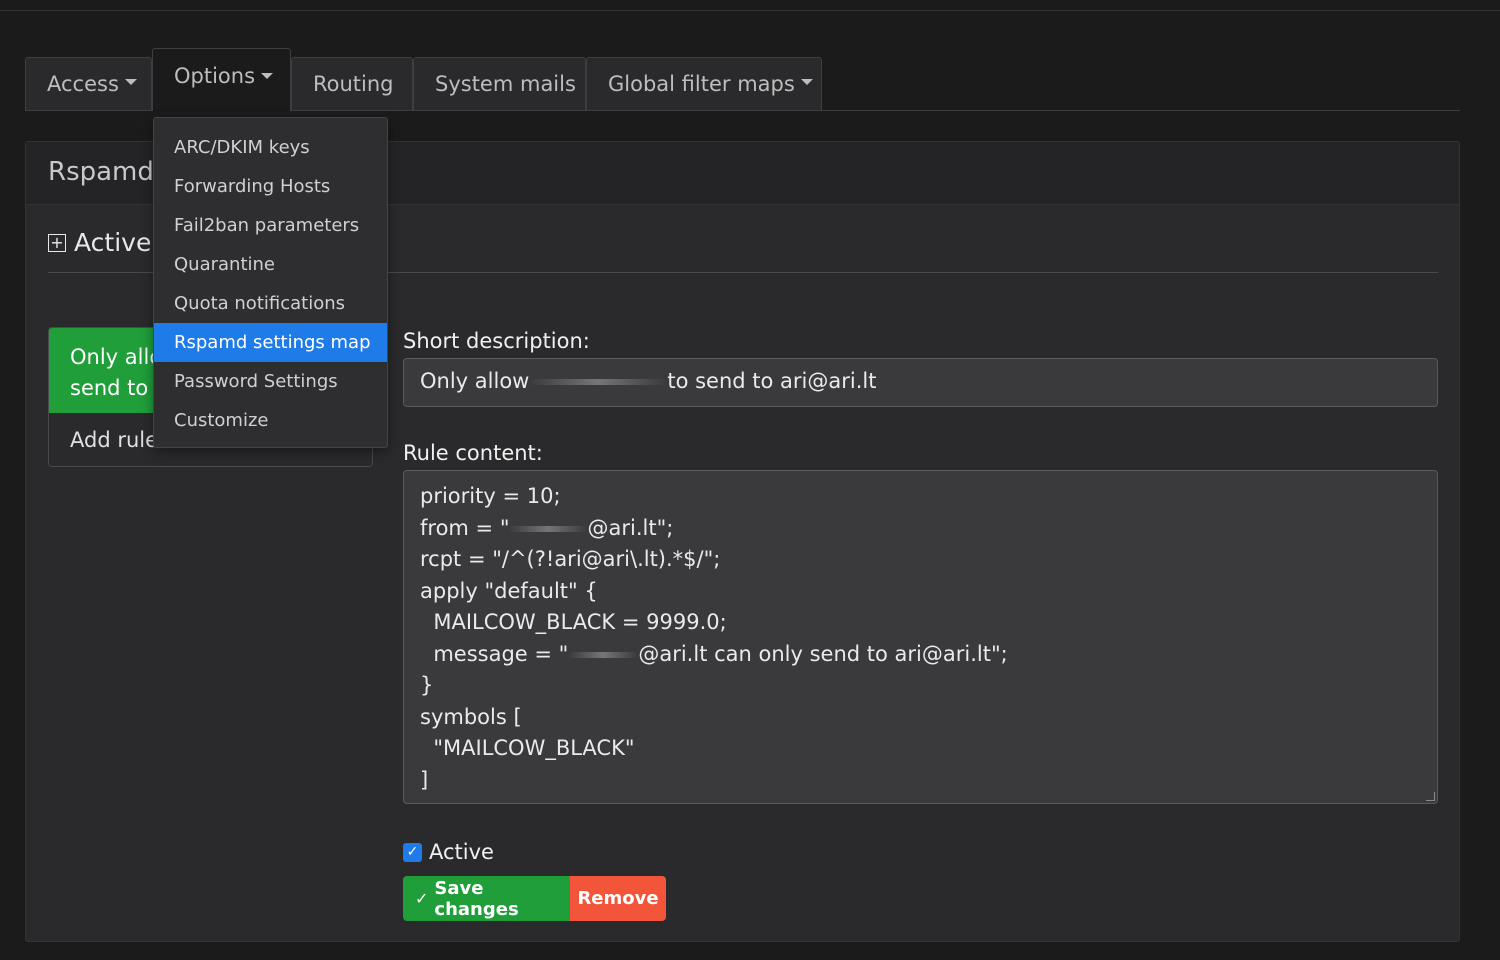 The width and height of the screenshot is (1500, 960). What do you see at coordinates (496, 341) in the screenshot?
I see `short-description-label: Short description:` at bounding box center [496, 341].